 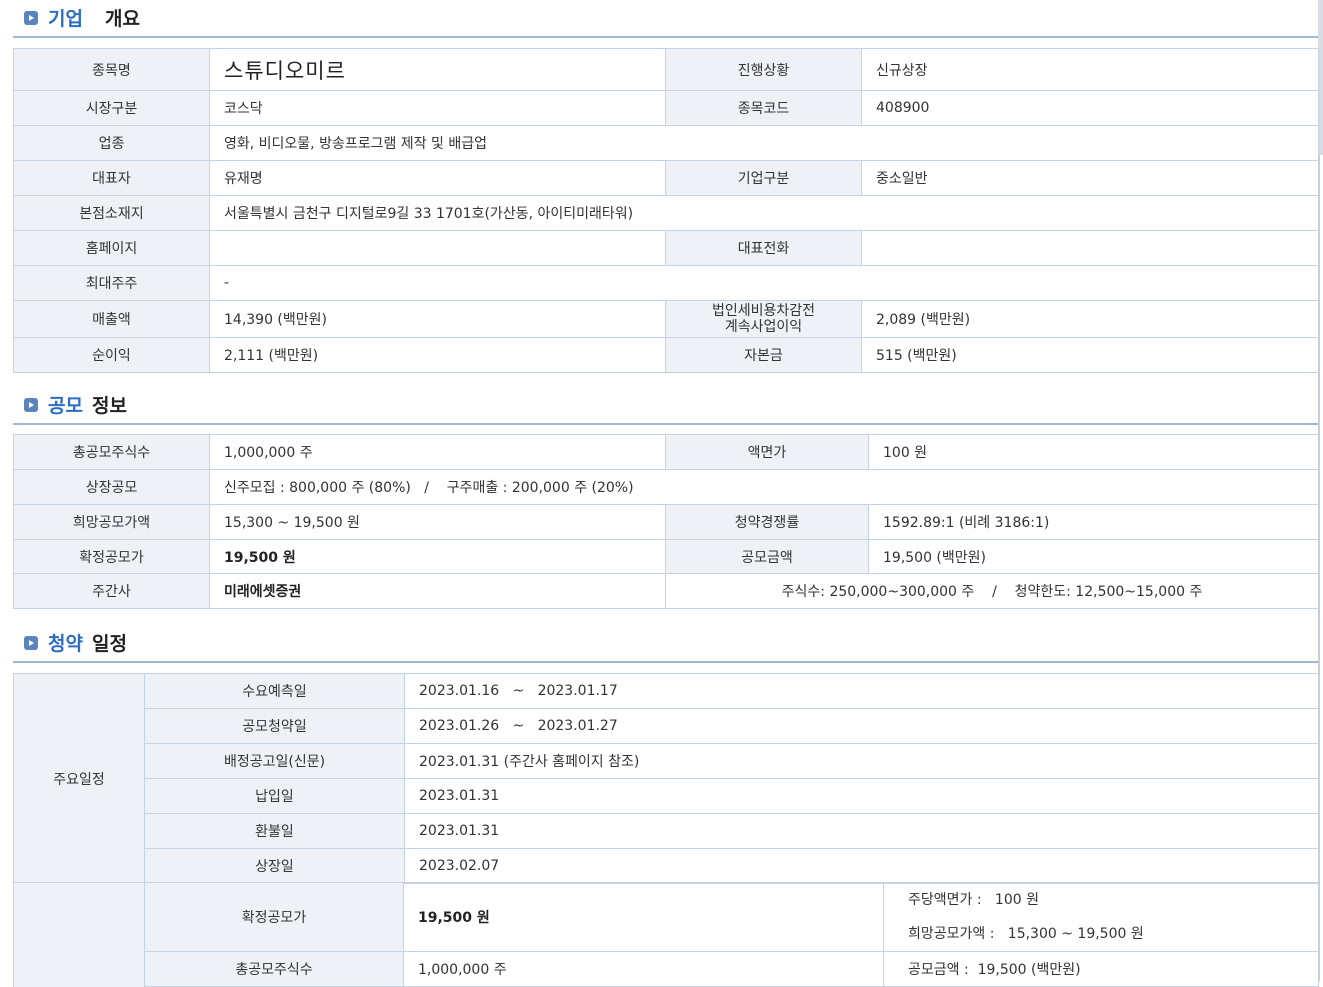 I want to click on table-row: 납입일 2023.01.31, so click(x=666, y=796).